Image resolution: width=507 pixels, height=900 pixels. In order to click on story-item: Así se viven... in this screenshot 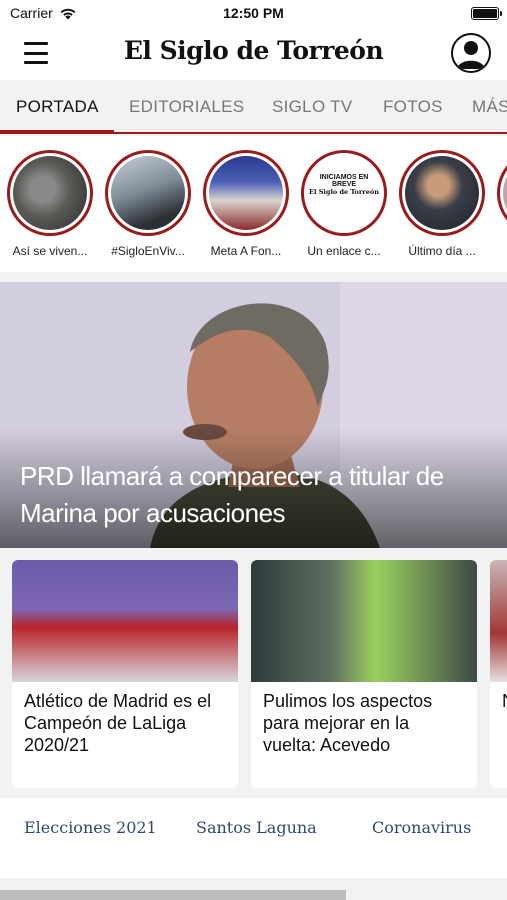, I will do `click(50, 204)`.